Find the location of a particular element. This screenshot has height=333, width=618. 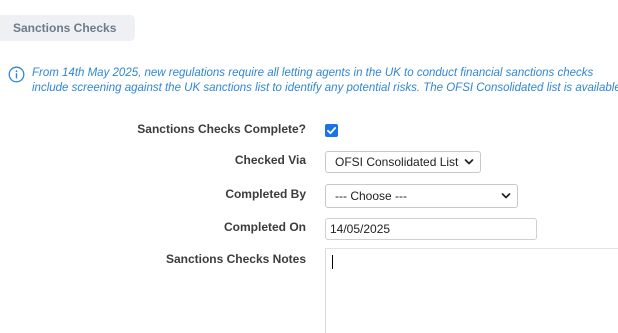

info-icon is located at coordinates (16, 74).